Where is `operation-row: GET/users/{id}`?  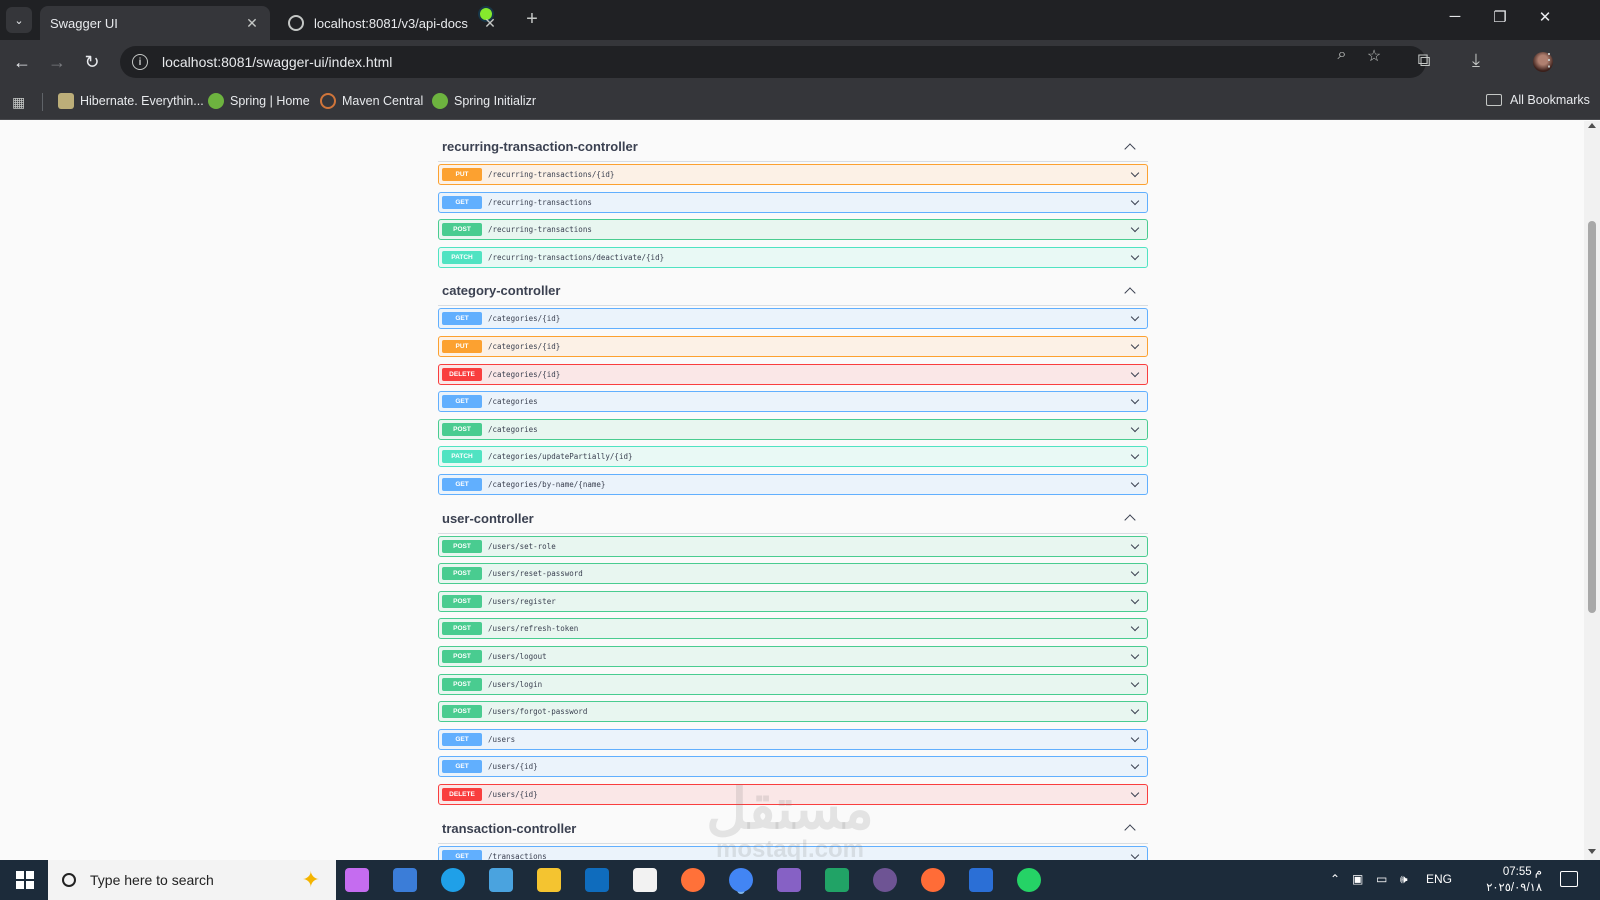 operation-row: GET/users/{id} is located at coordinates (793, 767).